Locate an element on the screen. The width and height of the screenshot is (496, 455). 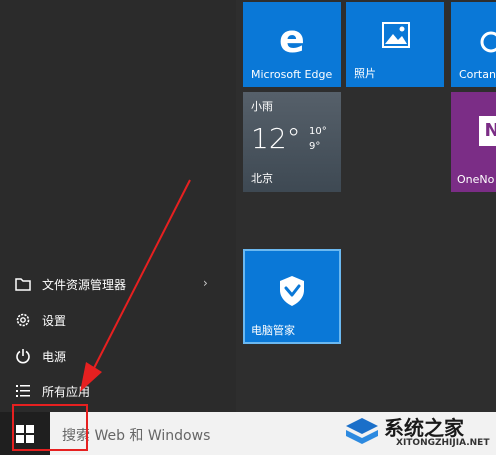
annotation-arrow is located at coordinates (135, 285).